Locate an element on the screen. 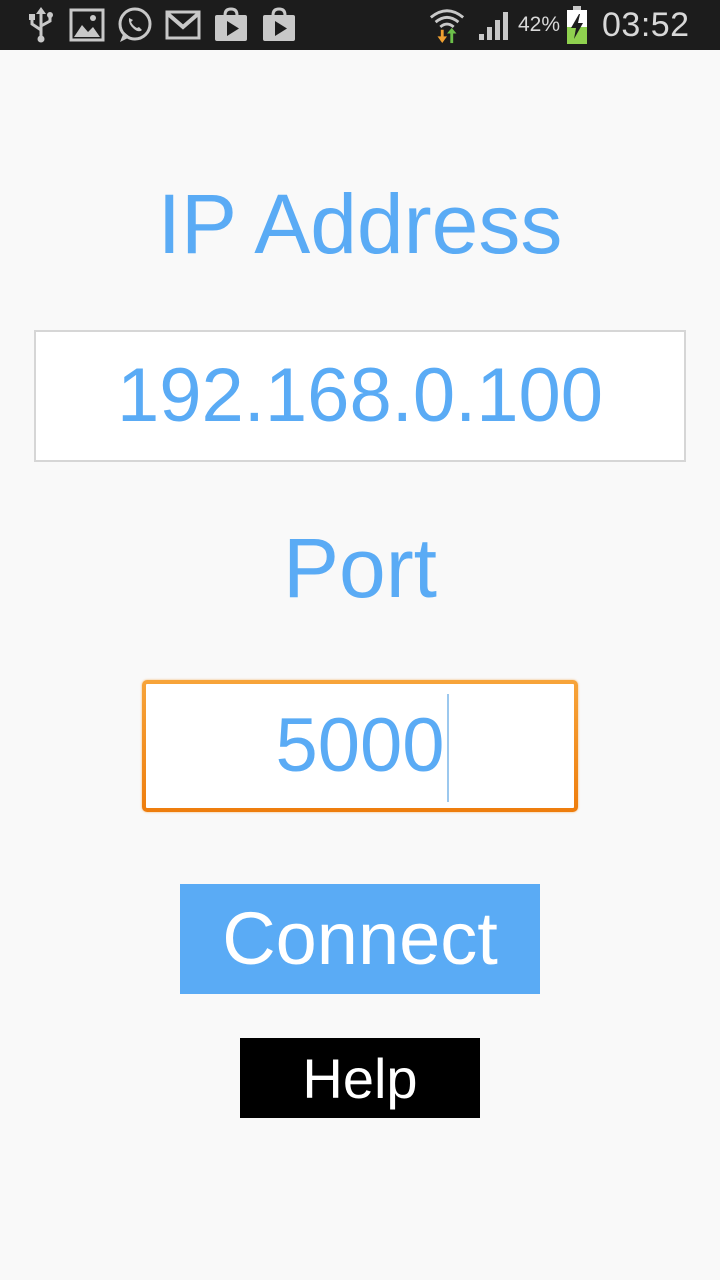 The image size is (720, 1280). port-value: 5000 is located at coordinates (360, 745).